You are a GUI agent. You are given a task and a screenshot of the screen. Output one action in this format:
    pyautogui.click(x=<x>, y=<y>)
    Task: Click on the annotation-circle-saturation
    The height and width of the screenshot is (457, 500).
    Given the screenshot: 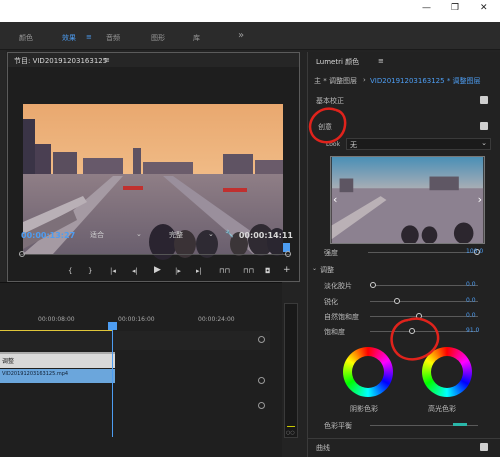 What is the action you would take?
    pyautogui.click(x=415, y=339)
    